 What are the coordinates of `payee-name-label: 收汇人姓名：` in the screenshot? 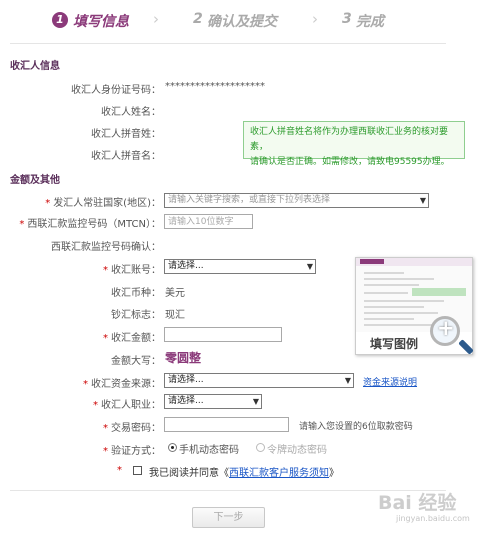 It's located at (131, 112).